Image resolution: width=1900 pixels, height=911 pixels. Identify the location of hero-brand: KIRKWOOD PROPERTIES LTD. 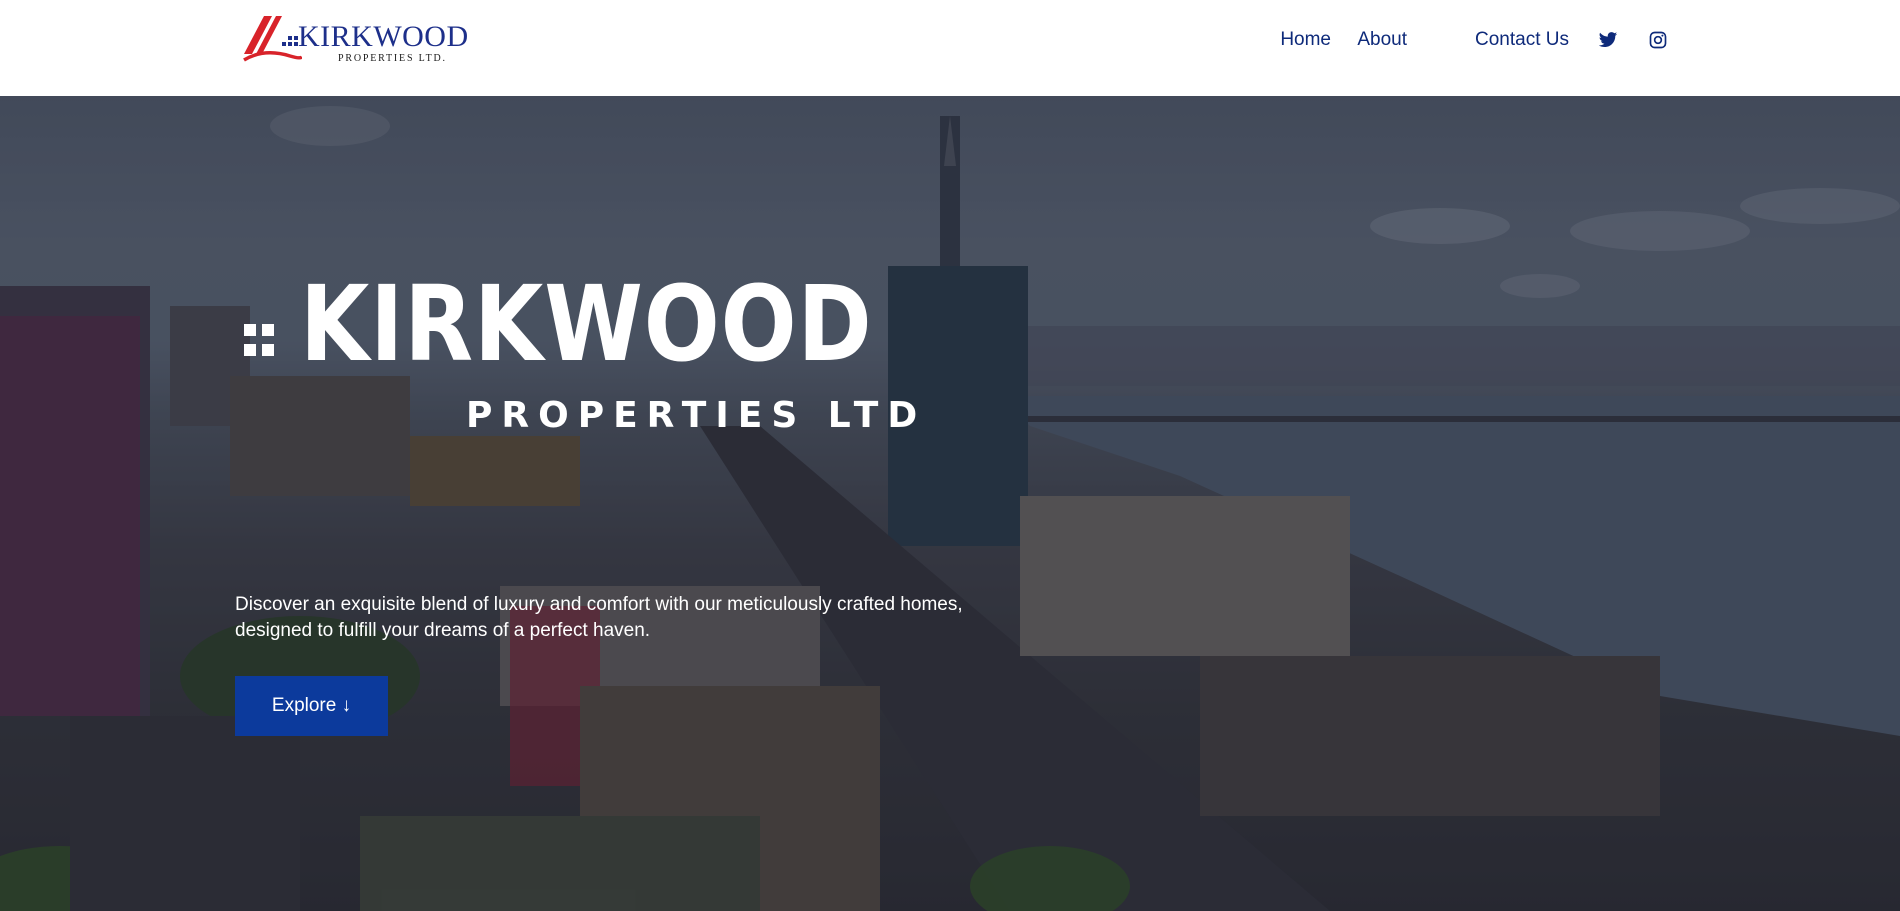
(580, 352).